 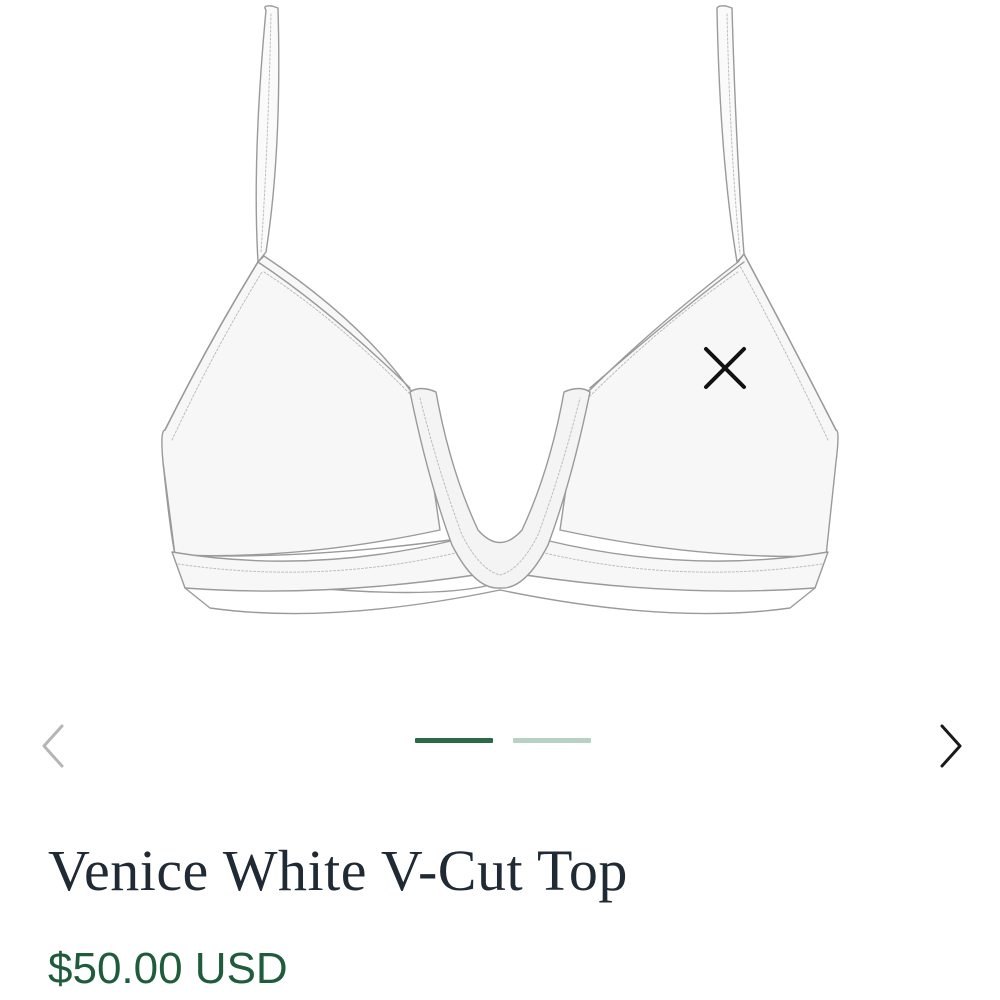 I want to click on next-image-button, so click(x=950, y=746).